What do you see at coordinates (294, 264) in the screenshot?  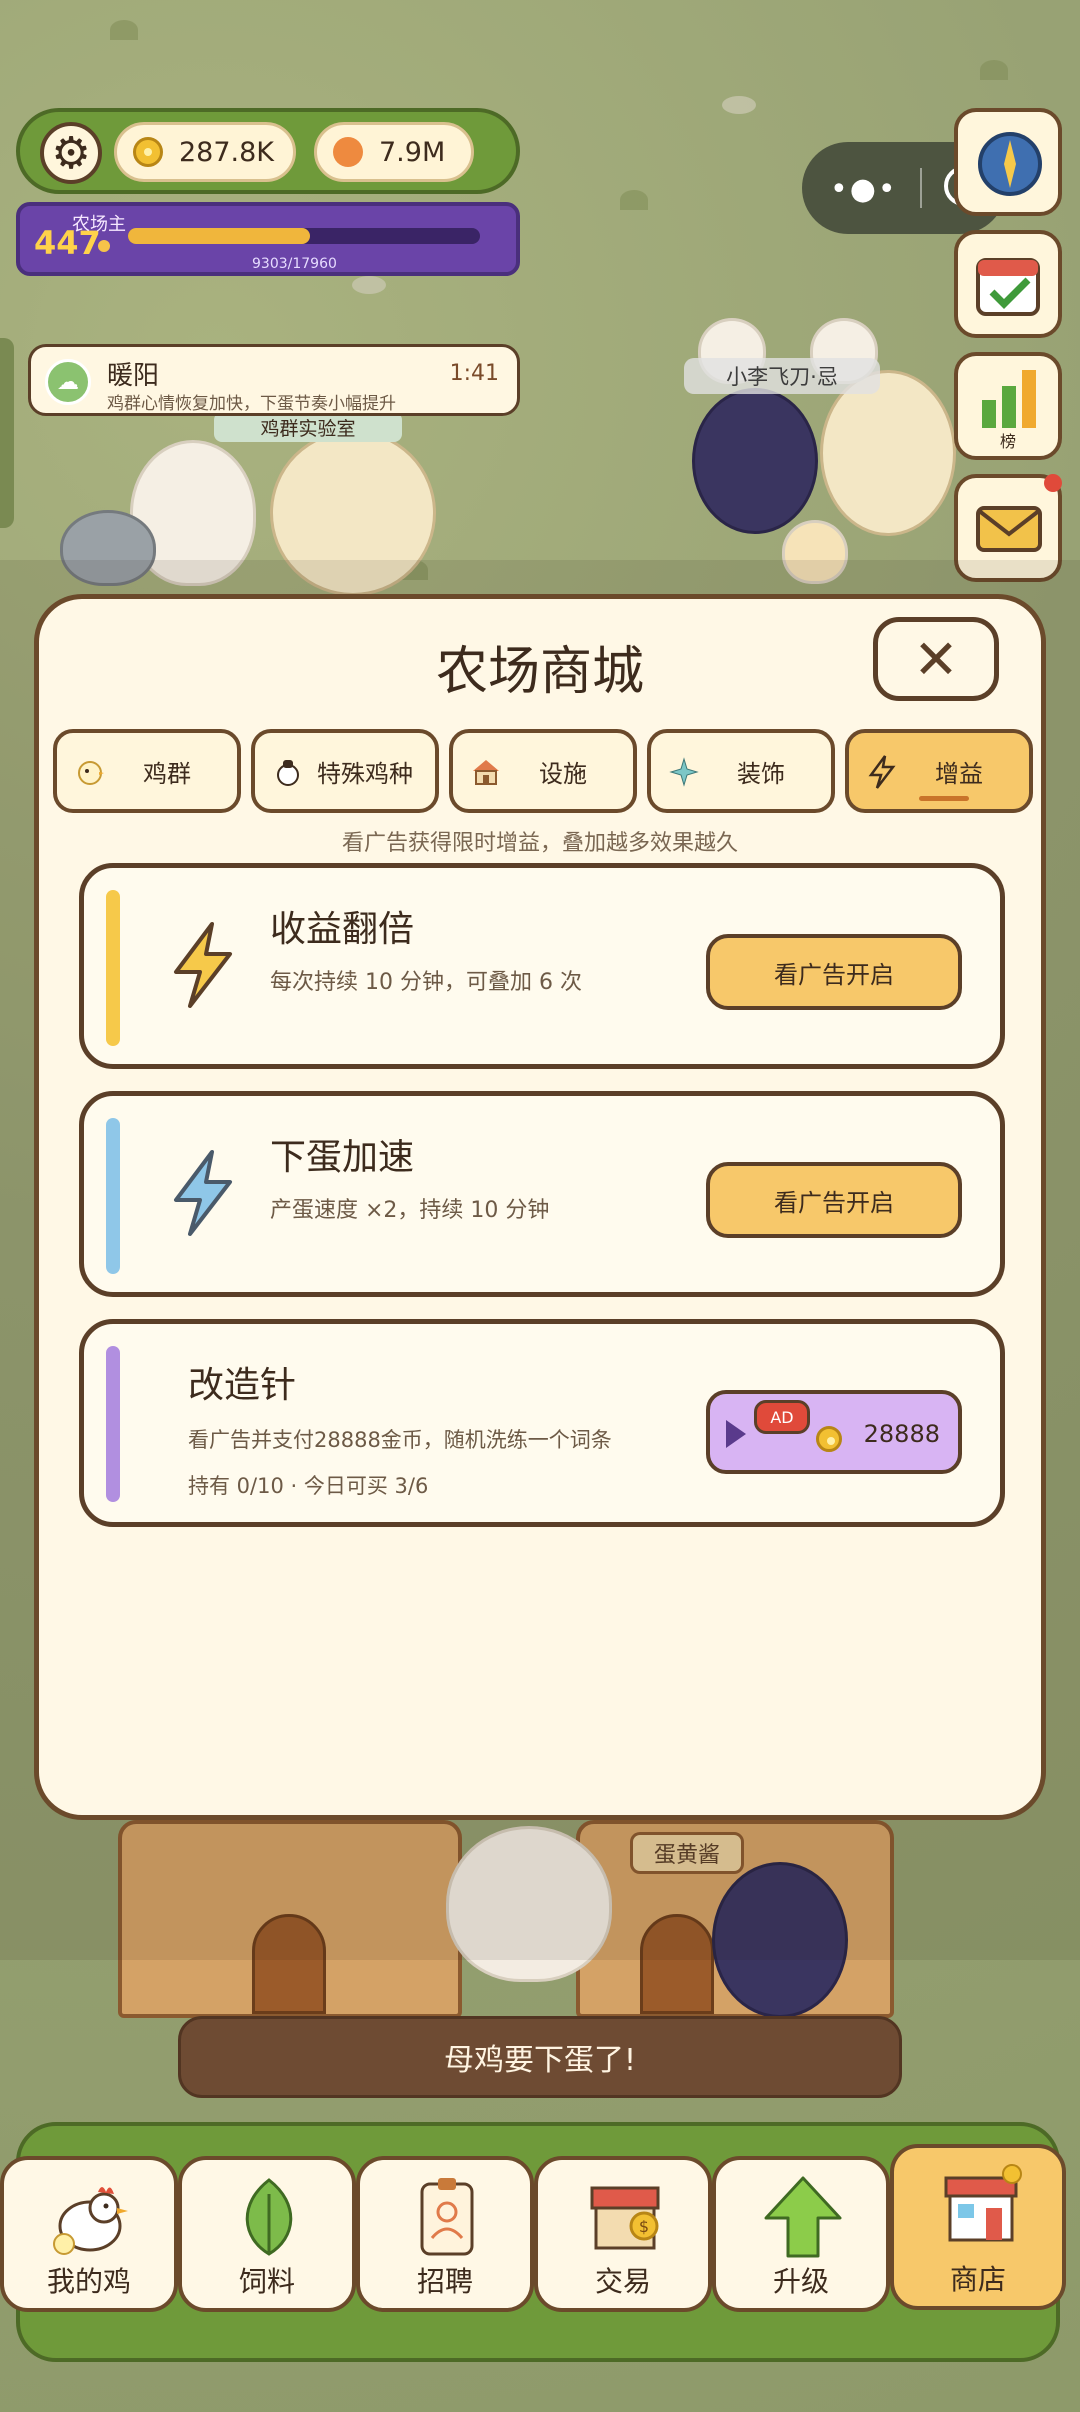 I see `xp-text: 9303/17960` at bounding box center [294, 264].